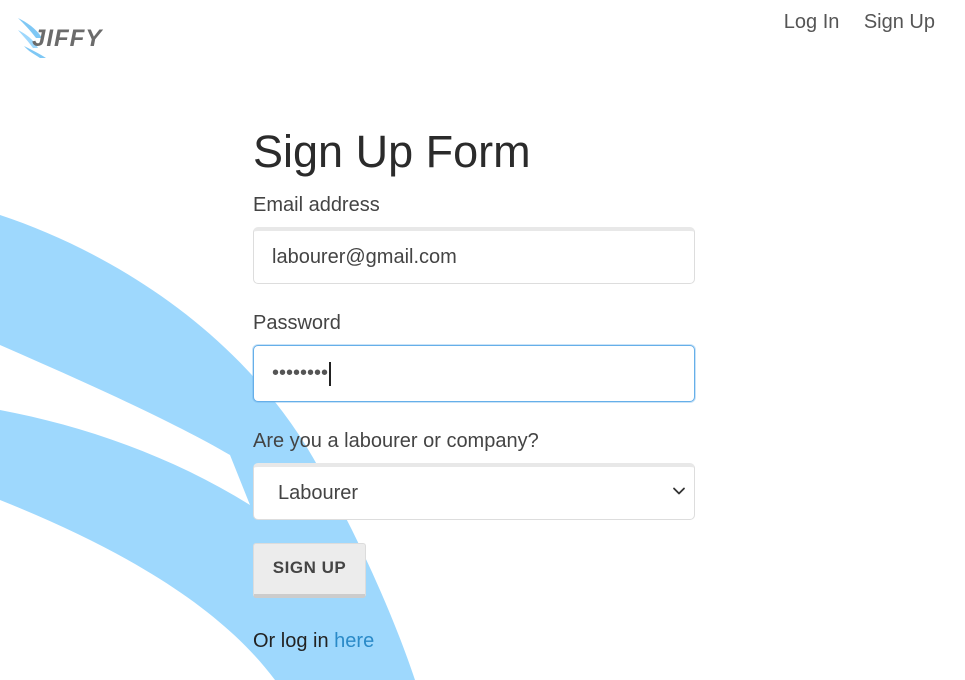 Image resolution: width=965 pixels, height=680 pixels. What do you see at coordinates (364, 256) in the screenshot?
I see `email-value: labourer@gmail.com` at bounding box center [364, 256].